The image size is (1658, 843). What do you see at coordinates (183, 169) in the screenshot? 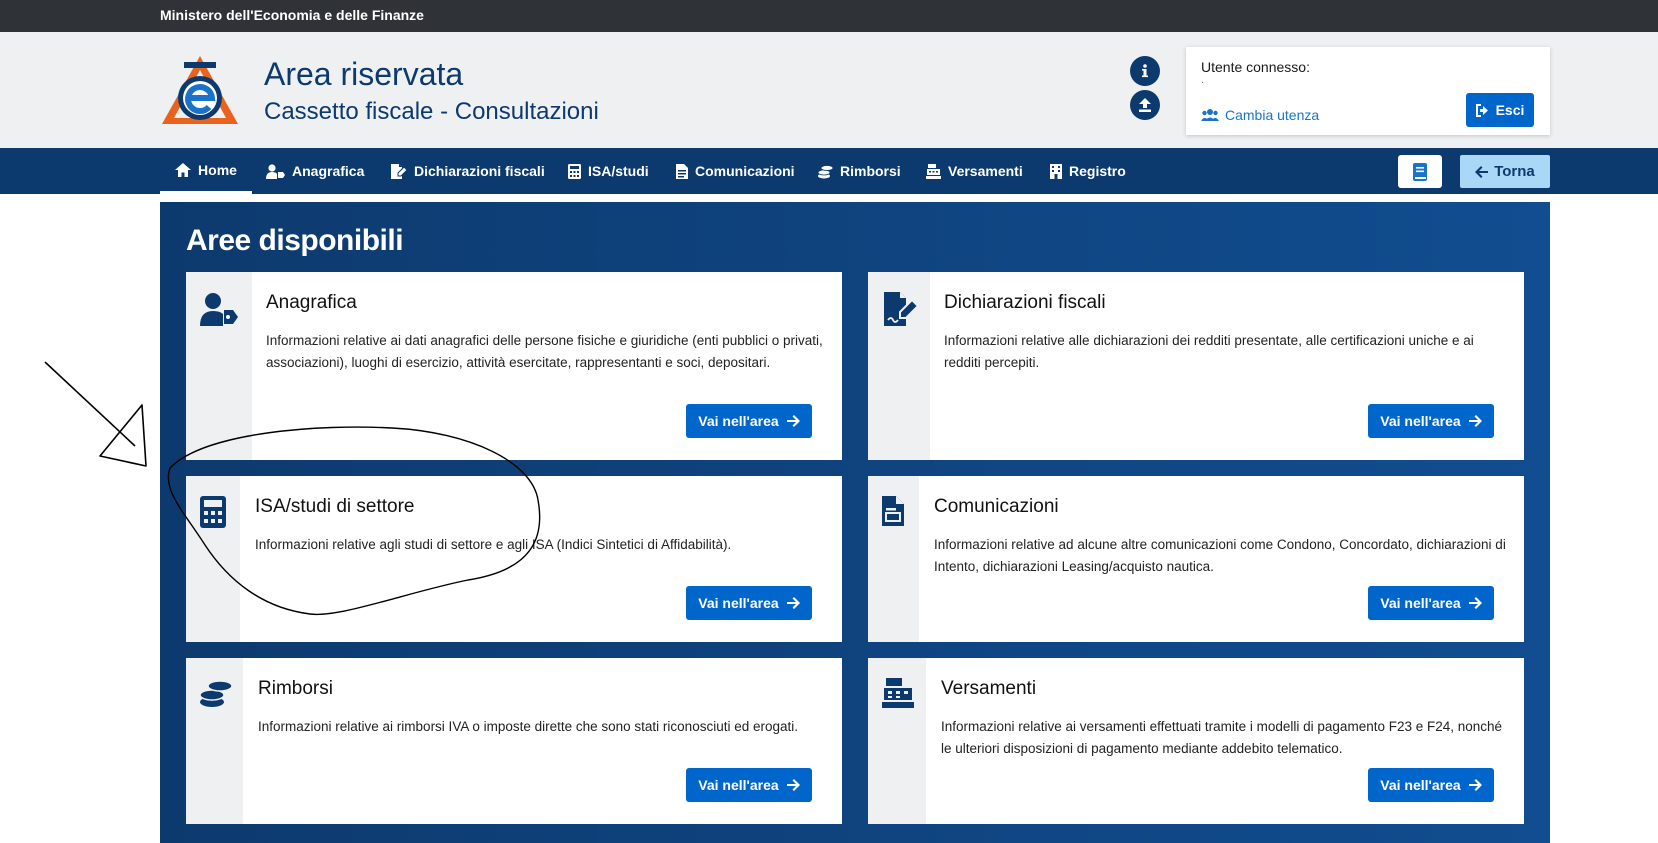
I see `home-icon` at bounding box center [183, 169].